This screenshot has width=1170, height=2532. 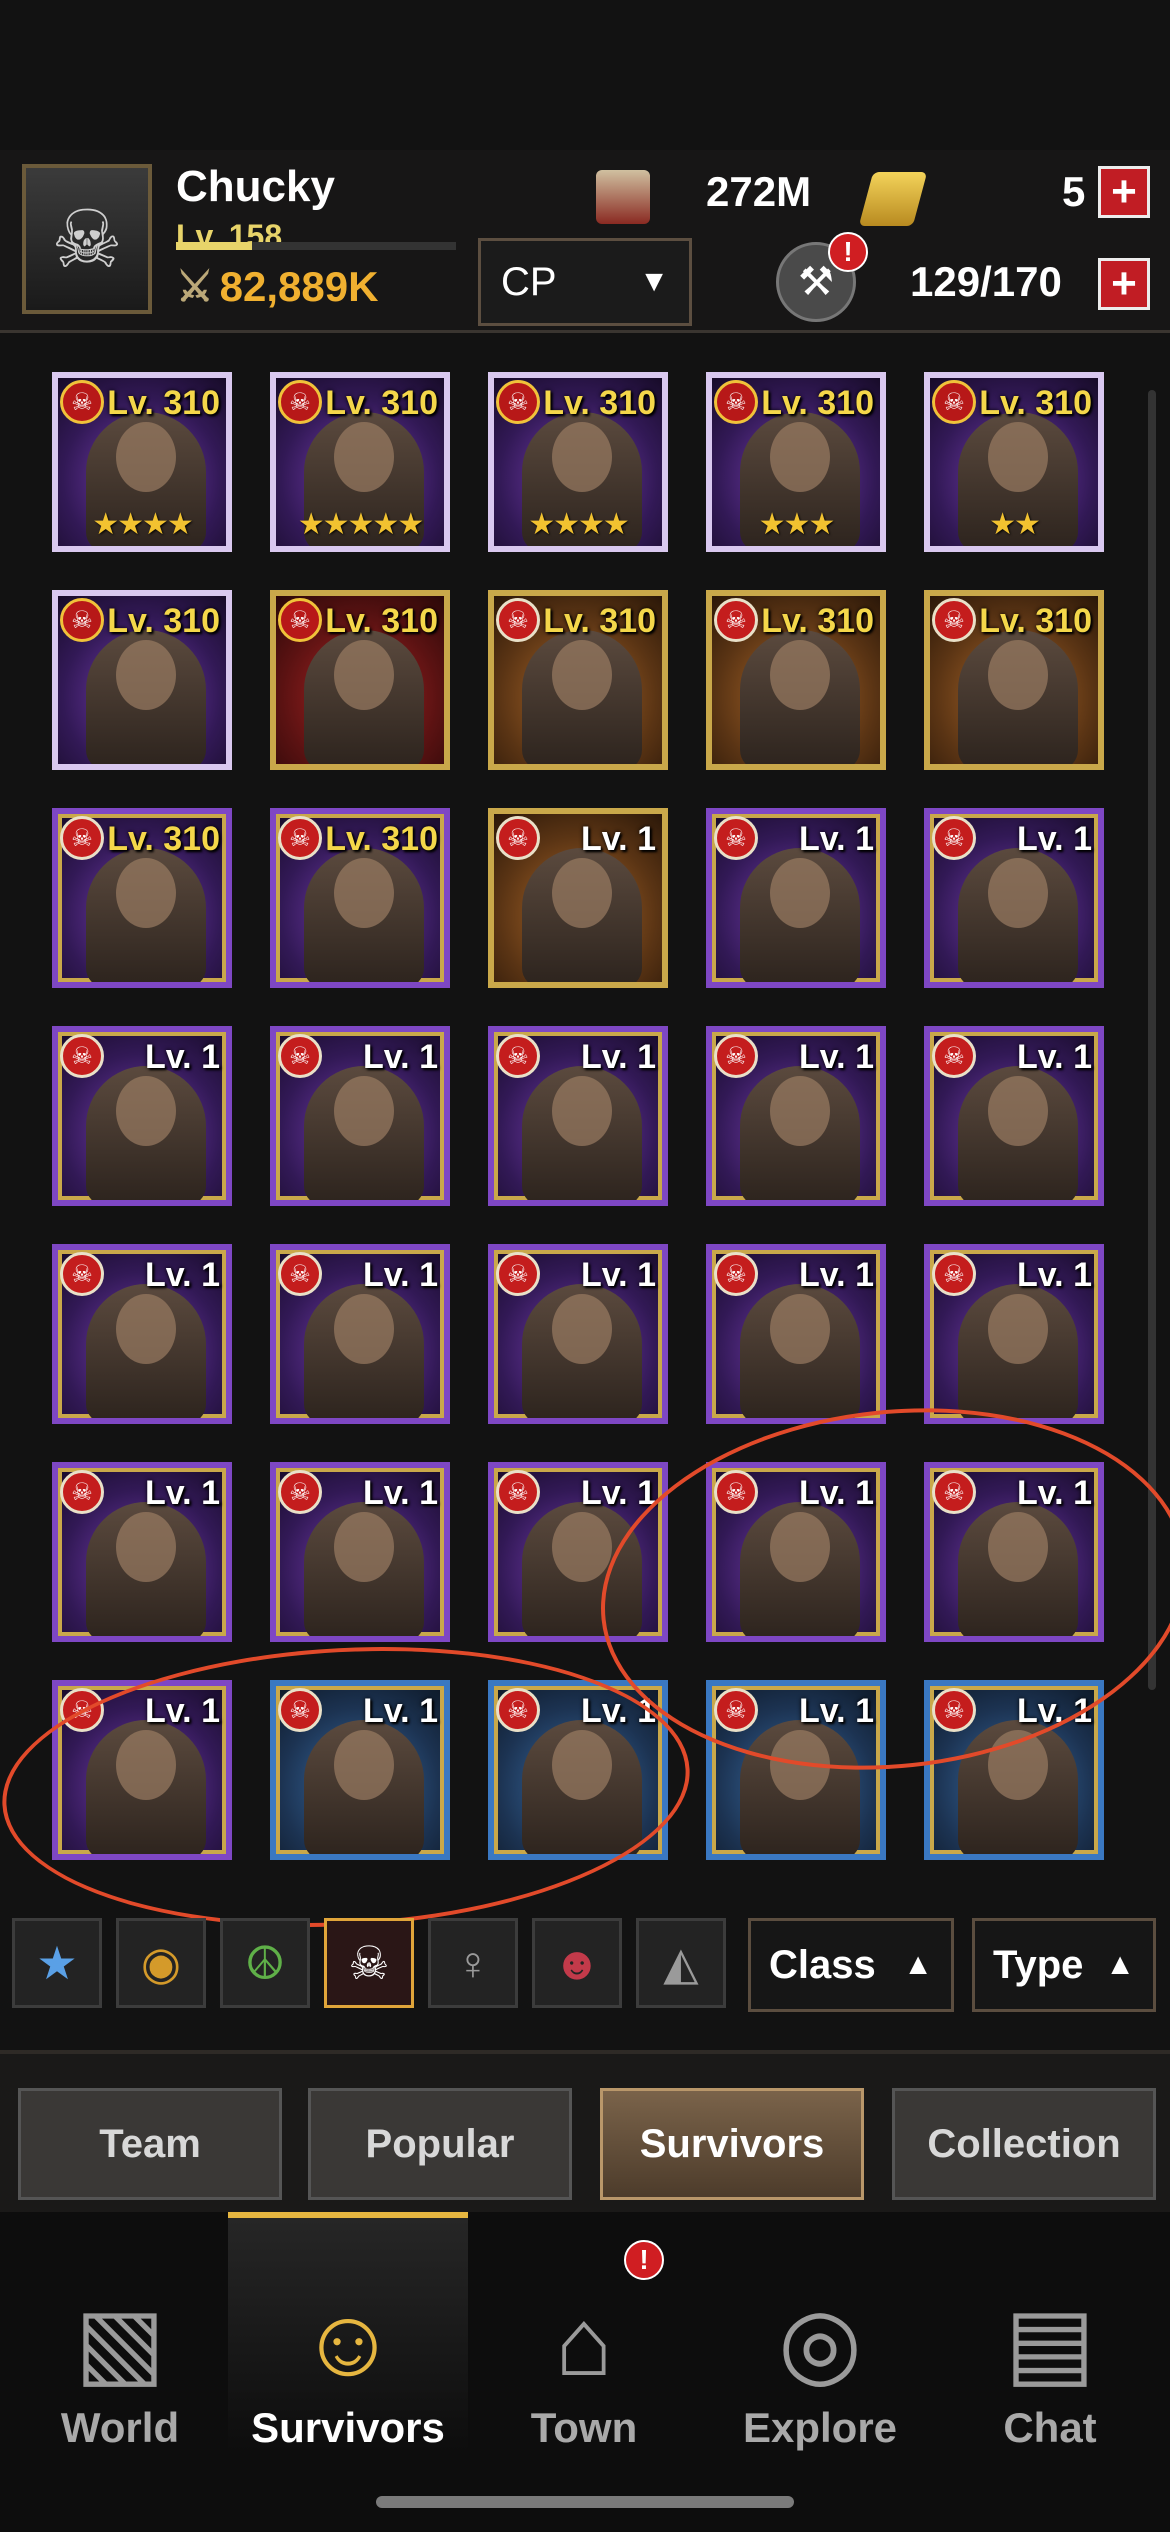 I want to click on skull-pirate-avatar-icon: ☠, so click(x=87, y=239).